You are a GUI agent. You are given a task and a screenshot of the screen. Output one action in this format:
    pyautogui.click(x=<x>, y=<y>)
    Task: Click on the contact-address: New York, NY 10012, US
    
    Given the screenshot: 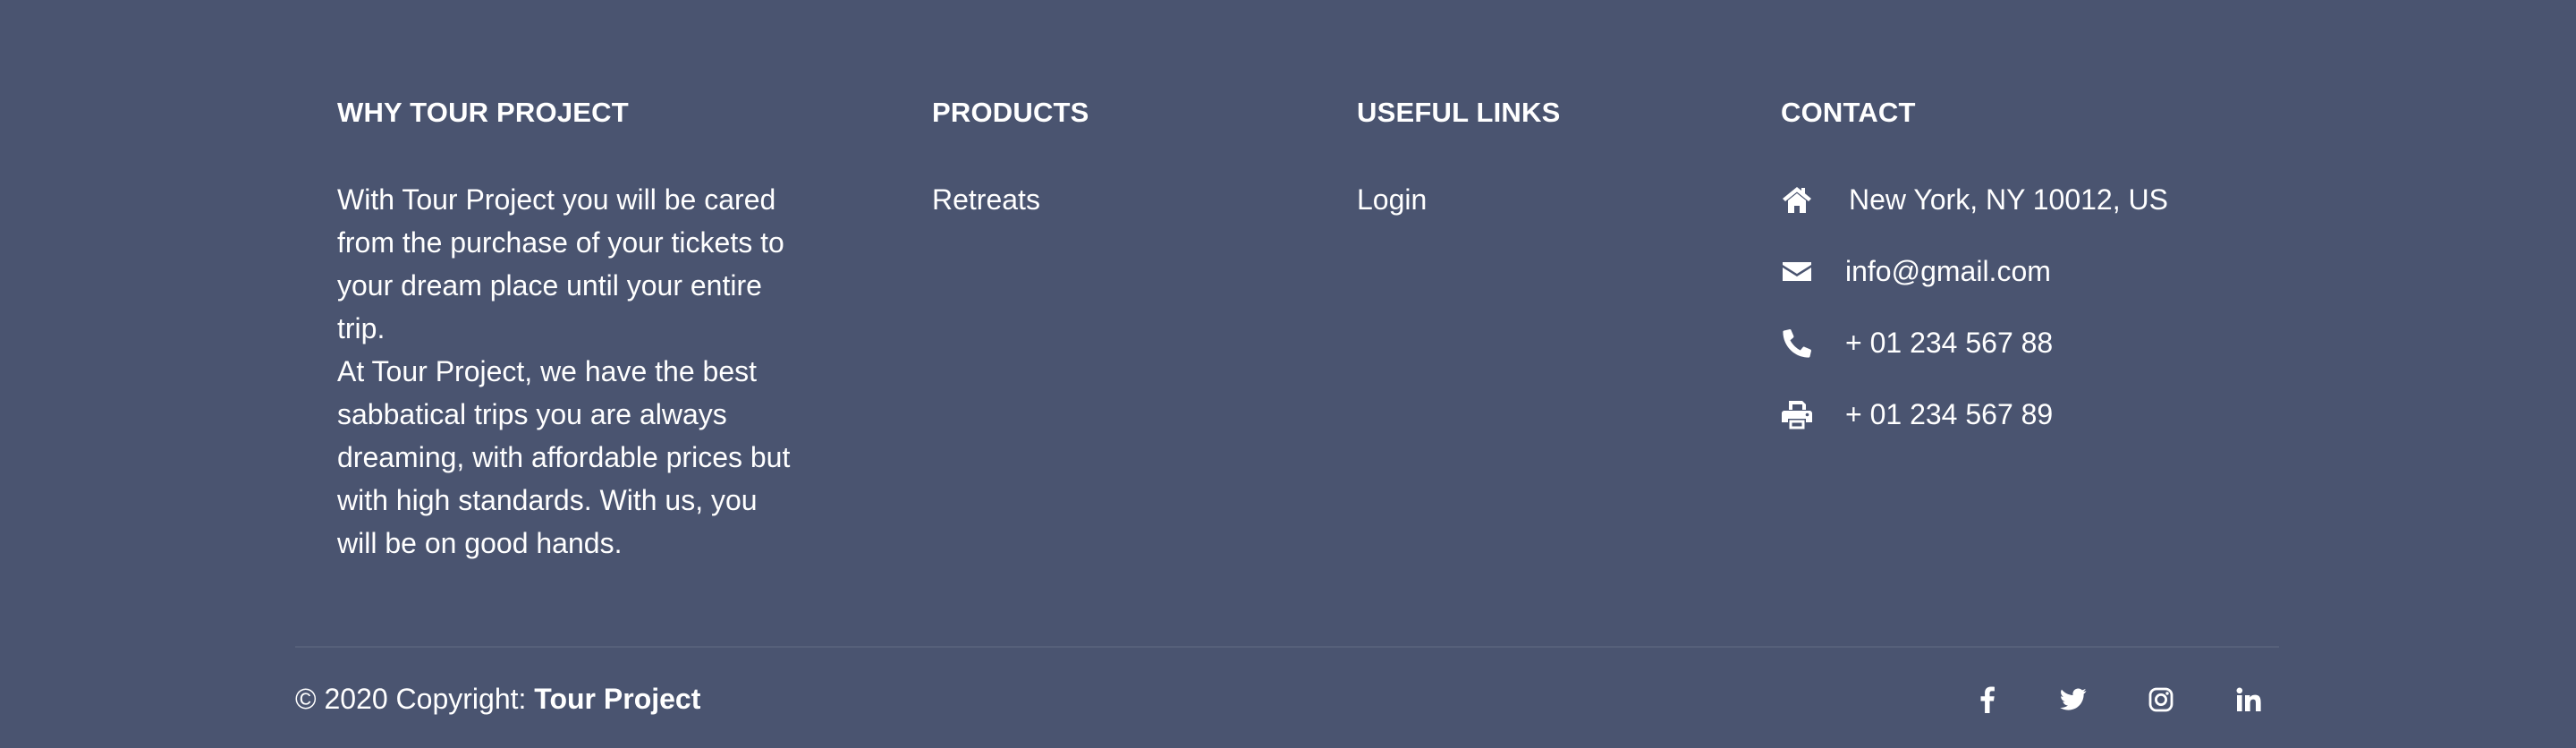 What is the action you would take?
    pyautogui.click(x=2049, y=199)
    